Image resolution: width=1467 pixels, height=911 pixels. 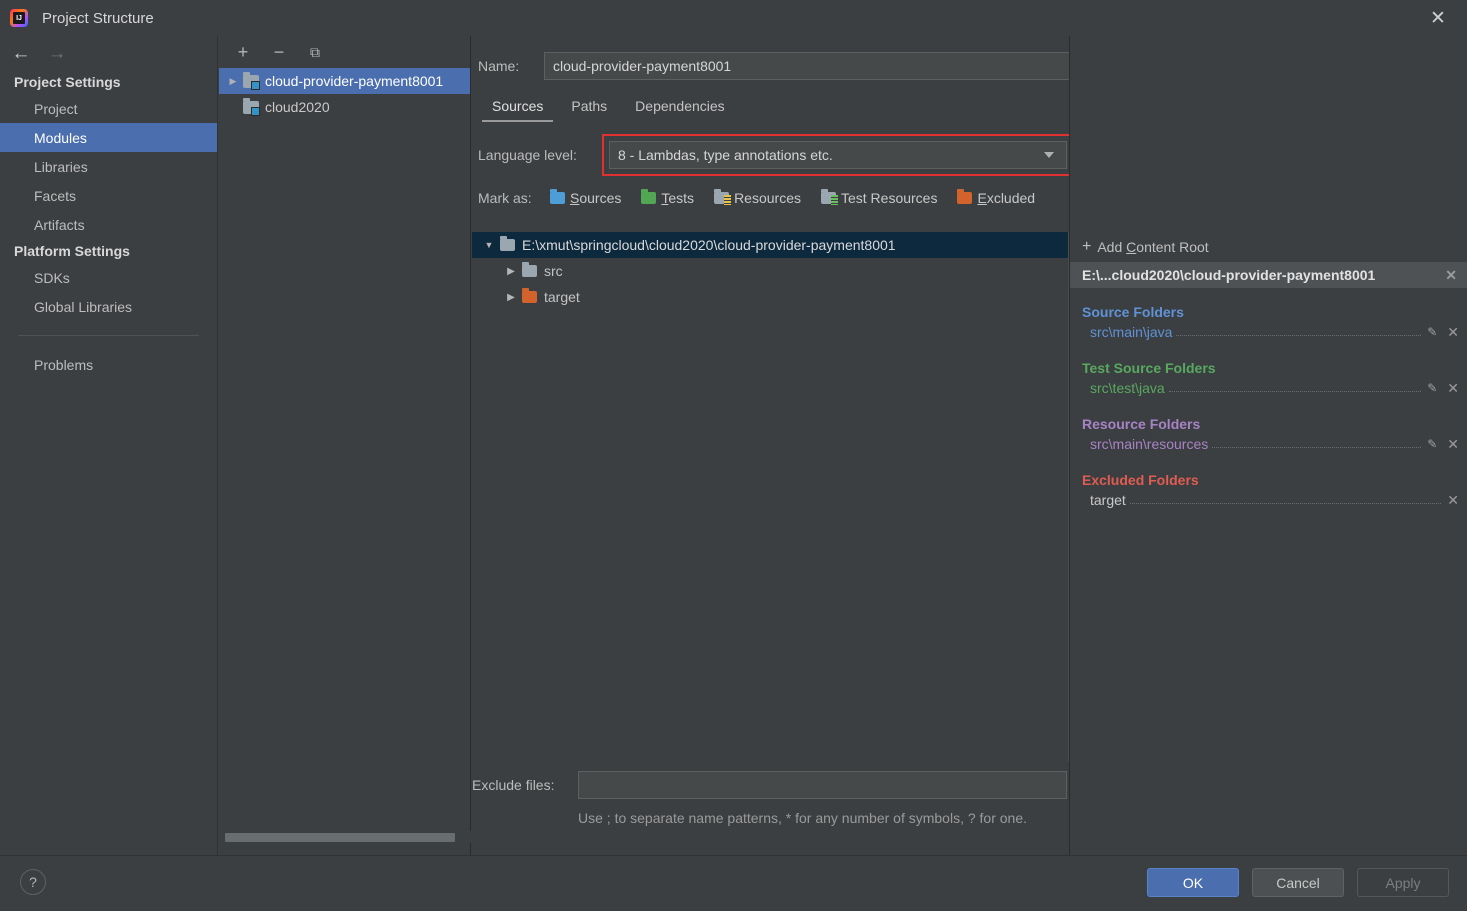 I want to click on sidebar-item-libraries: Libraries, so click(x=108, y=166).